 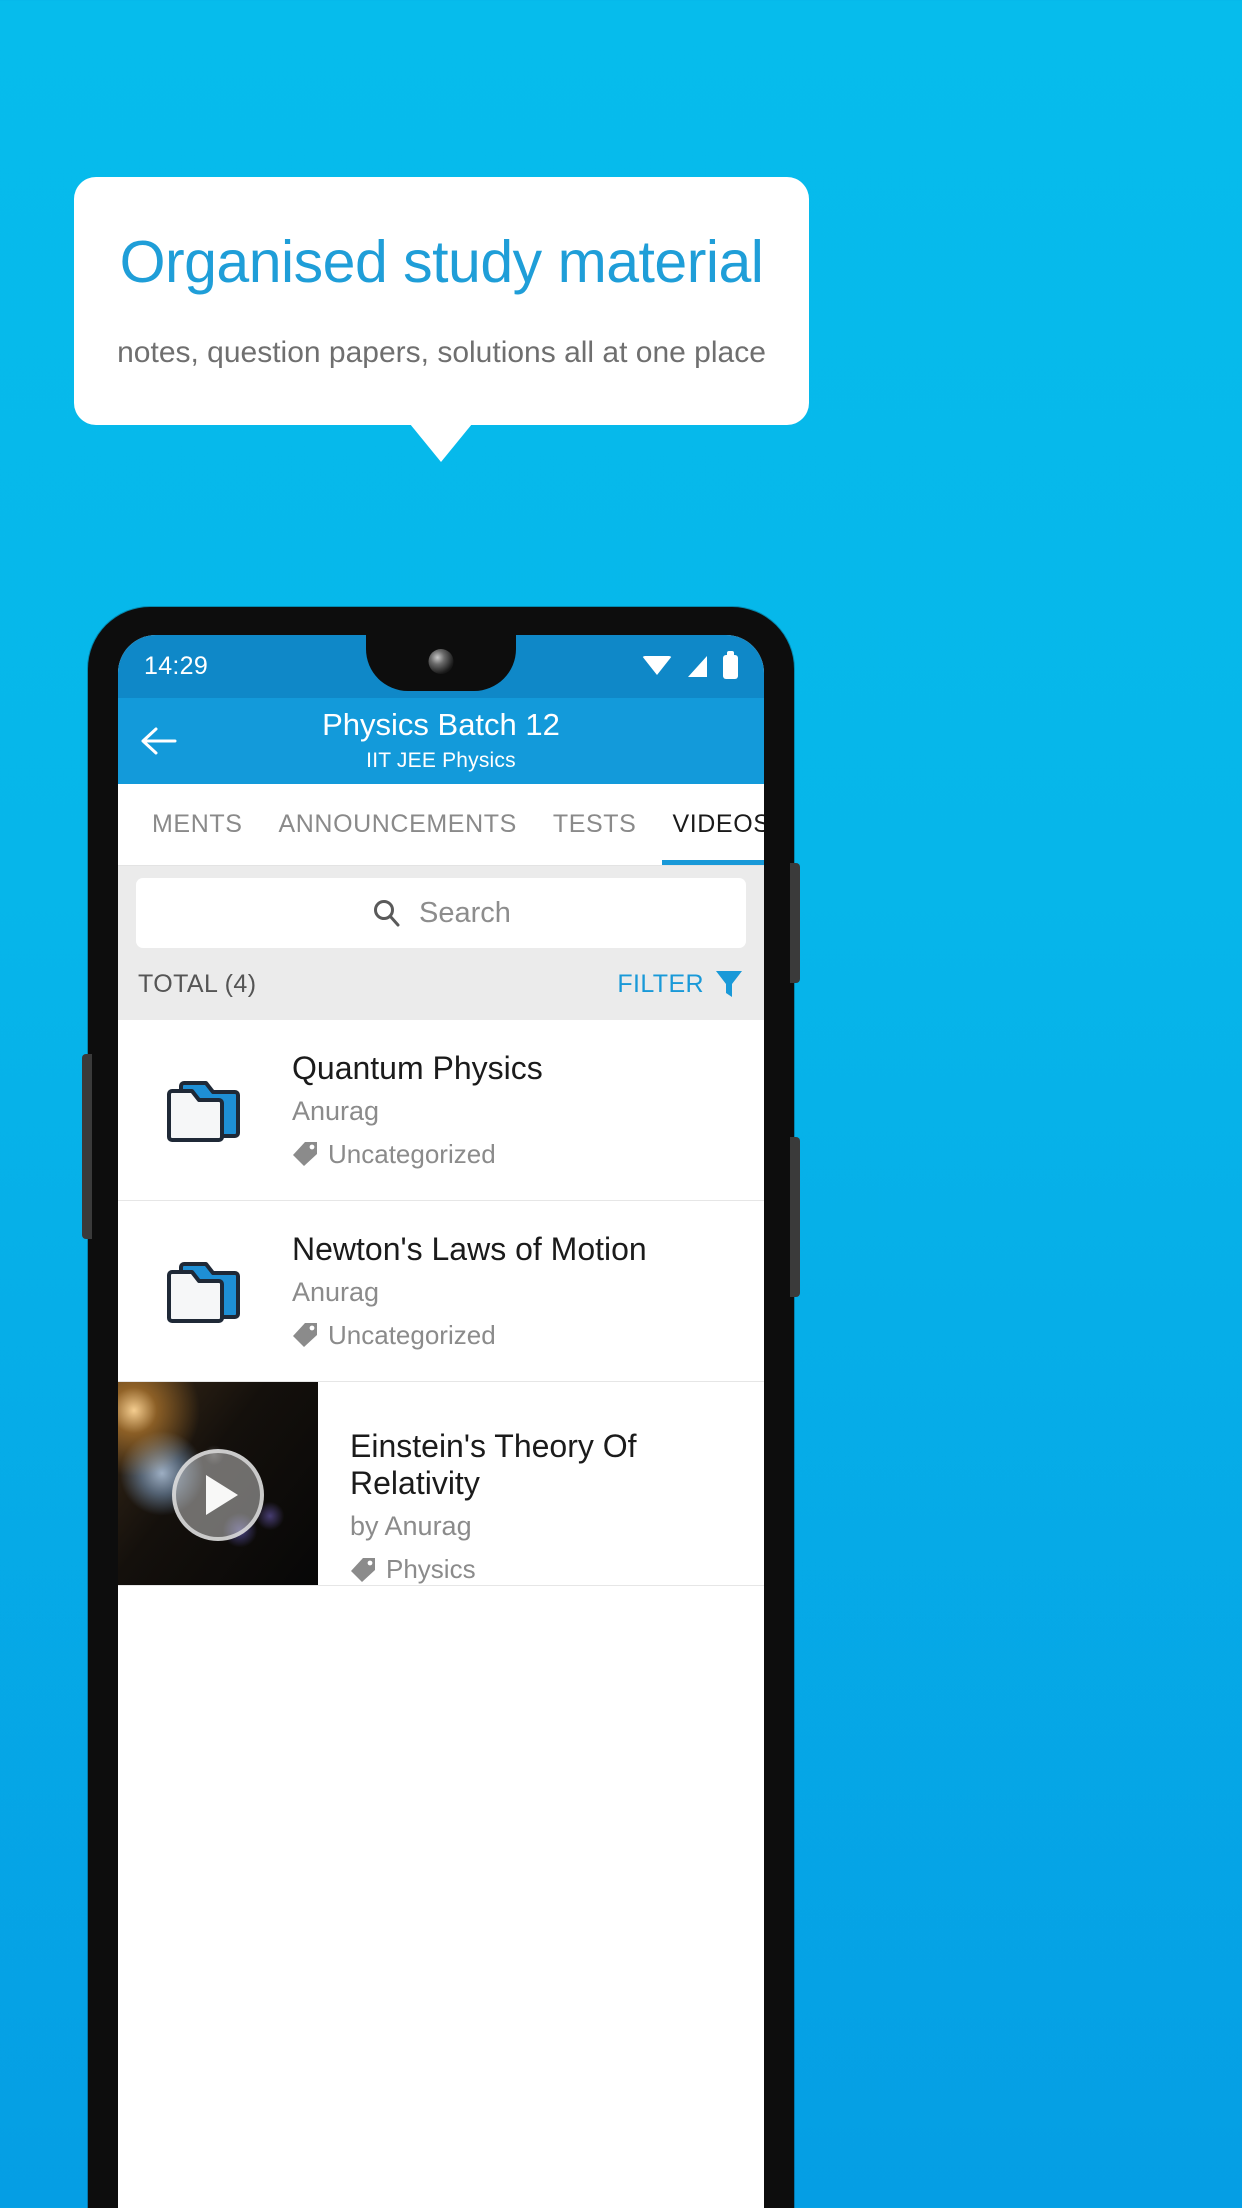 I want to click on promo-card-tail, so click(x=441, y=443).